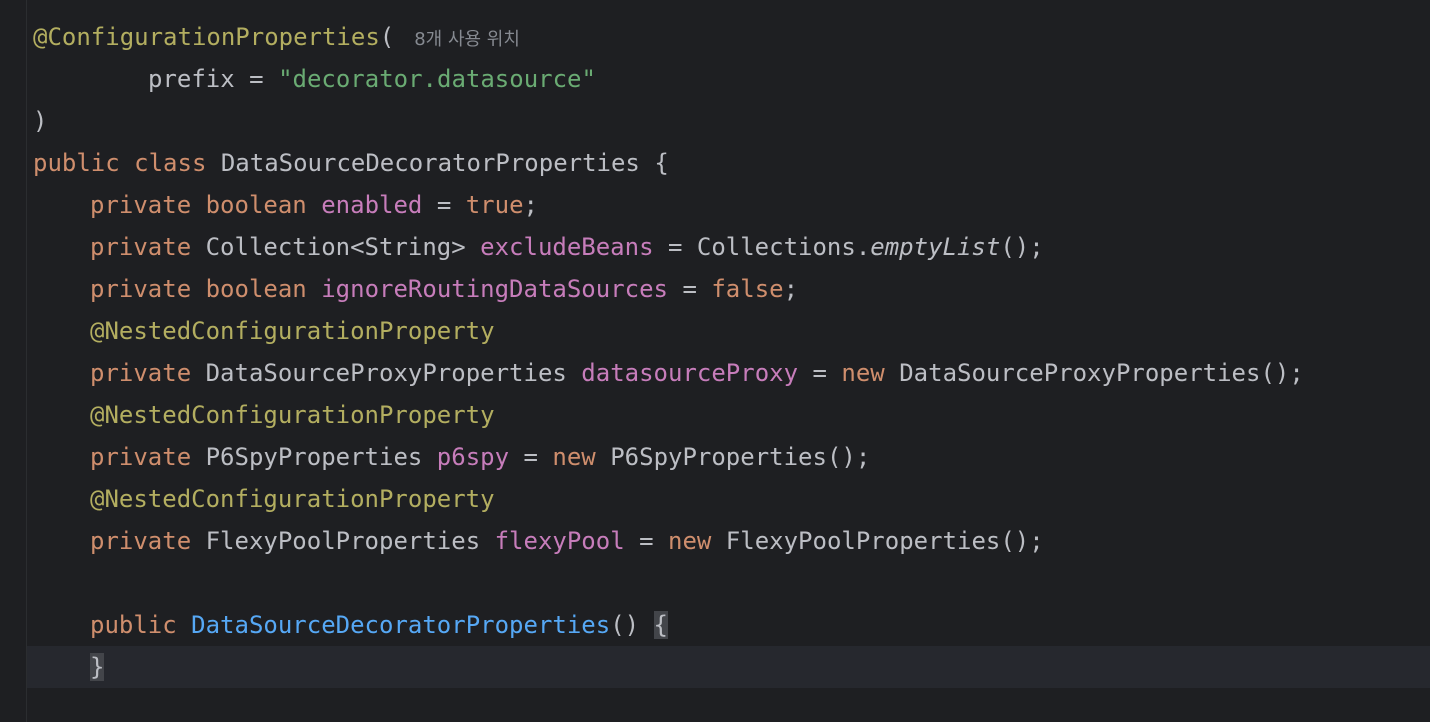  Describe the element at coordinates (437, 79) in the screenshot. I see `string-literal: "decorator.datasource"` at that location.